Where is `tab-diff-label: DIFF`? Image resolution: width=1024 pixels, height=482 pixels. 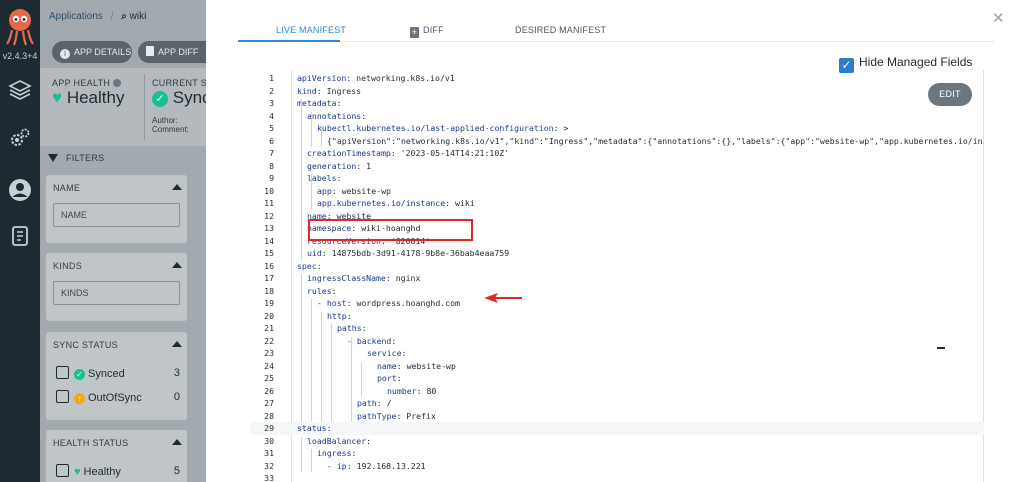 tab-diff-label: DIFF is located at coordinates (433, 30).